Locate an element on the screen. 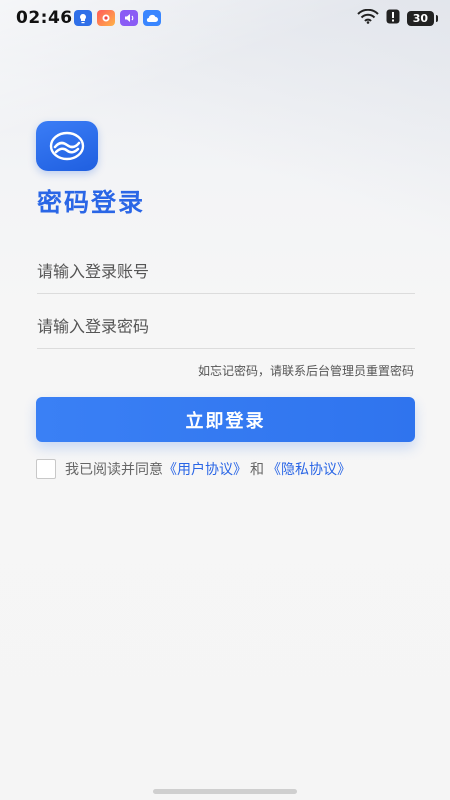 The height and width of the screenshot is (800, 450). status-time: 02:46 is located at coordinates (44, 18).